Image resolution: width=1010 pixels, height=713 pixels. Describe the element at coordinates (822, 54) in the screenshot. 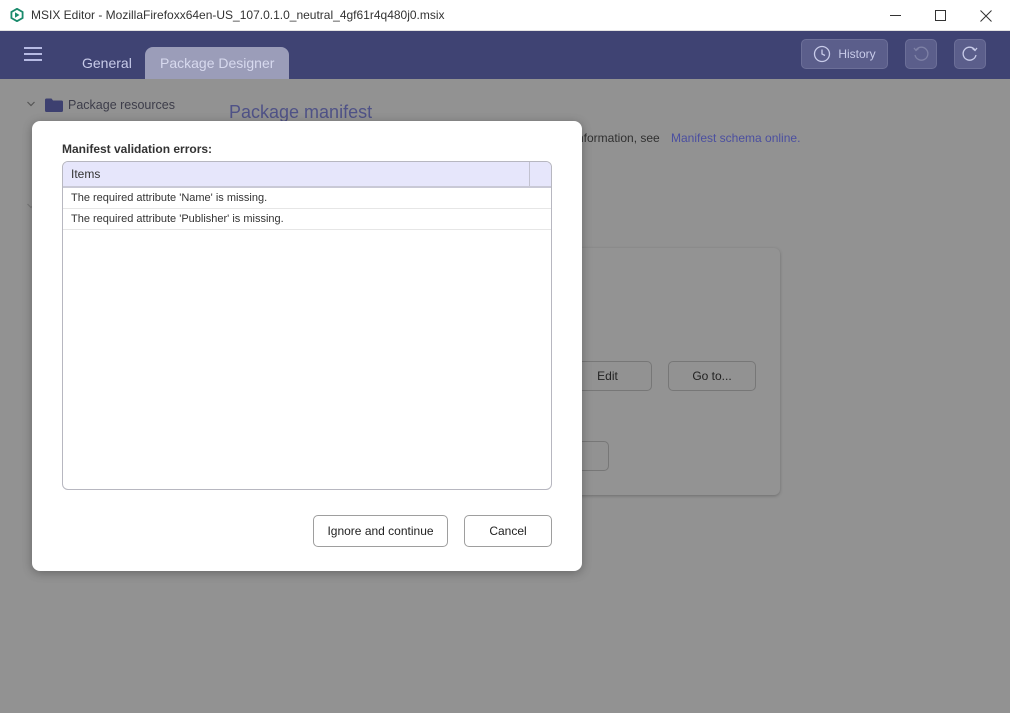

I see `clock-icon` at that location.